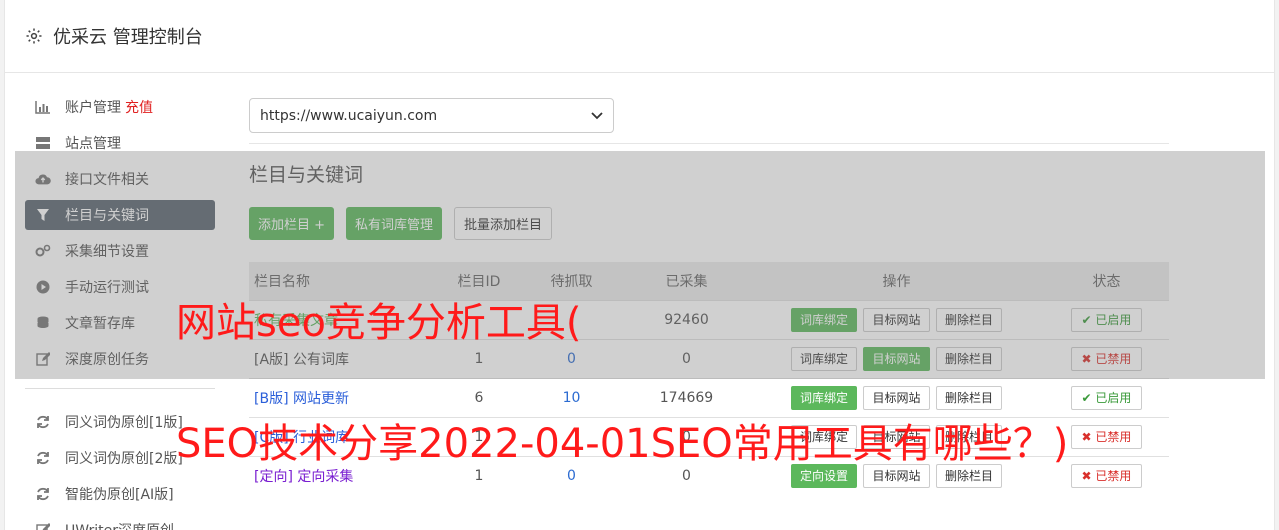 The width and height of the screenshot is (1279, 530). I want to click on sidebar-item-sites: 站点管理, so click(120, 143).